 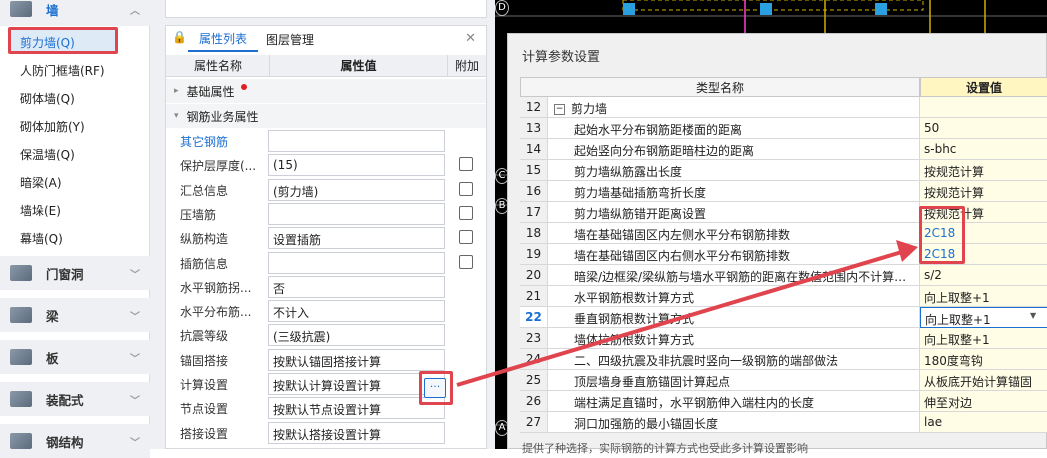 What do you see at coordinates (559, 109) in the screenshot?
I see `collapse-box-icon: −` at bounding box center [559, 109].